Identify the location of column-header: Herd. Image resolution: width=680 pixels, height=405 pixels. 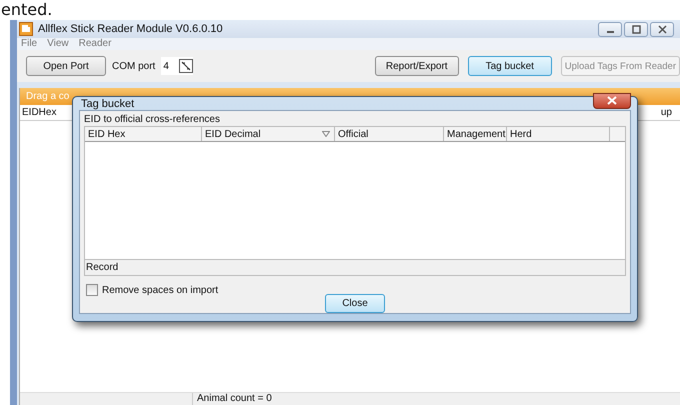
(558, 134).